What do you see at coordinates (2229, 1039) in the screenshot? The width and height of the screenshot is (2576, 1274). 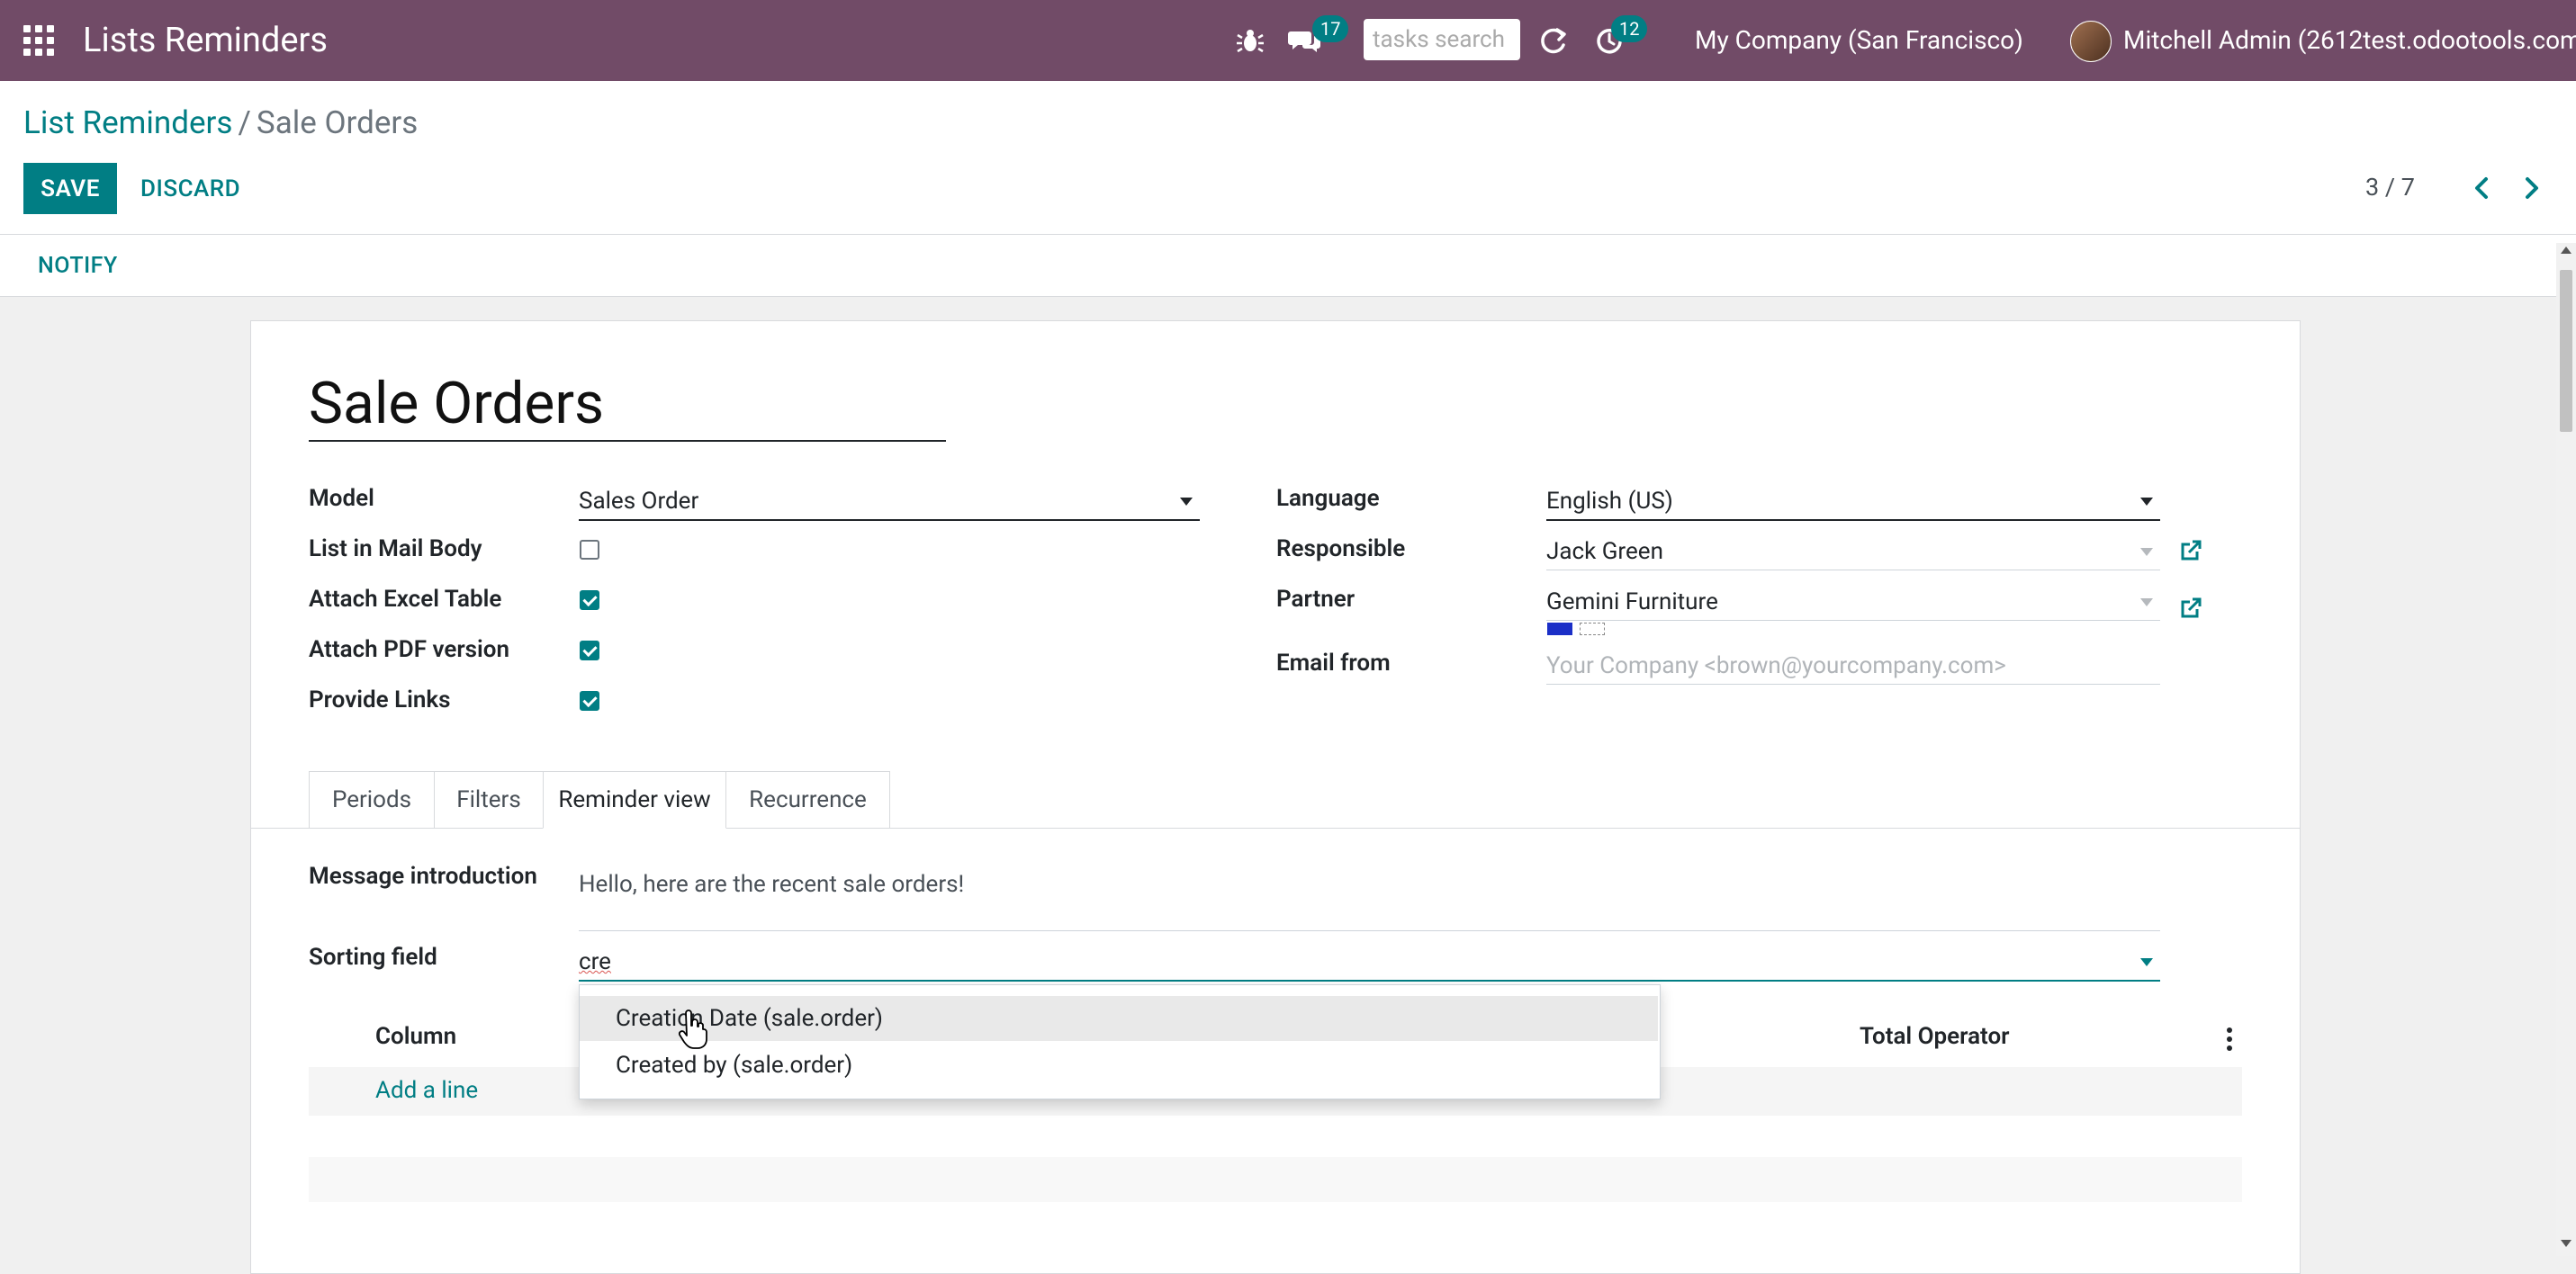 I see `column-options-icon` at bounding box center [2229, 1039].